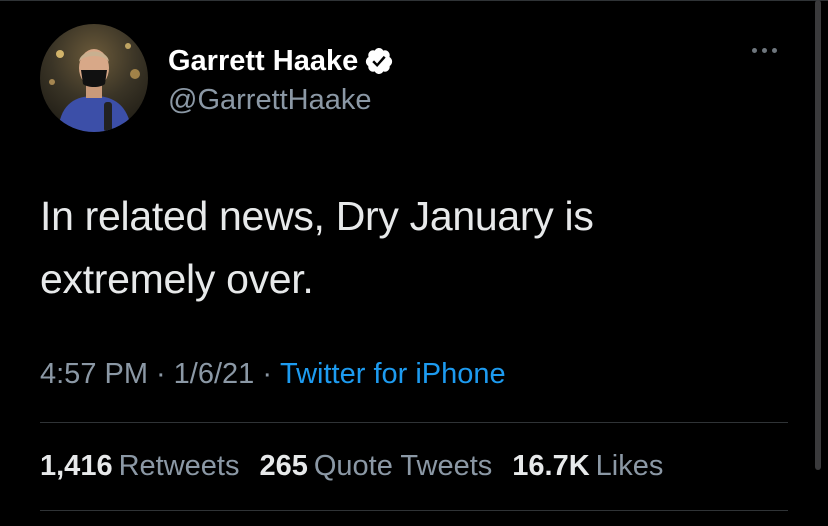 This screenshot has height=526, width=828. Describe the element at coordinates (629, 466) in the screenshot. I see `likes-label: Likes` at that location.